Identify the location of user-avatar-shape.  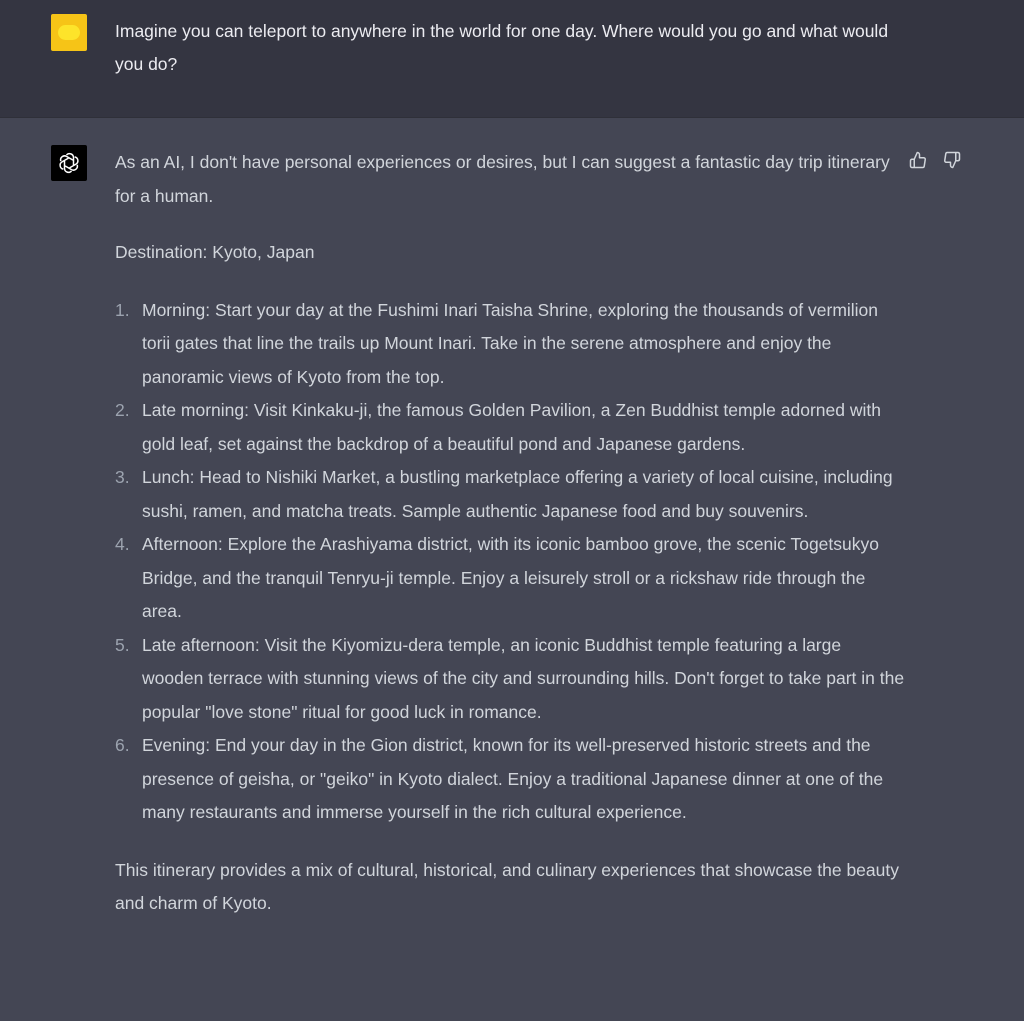
(69, 32).